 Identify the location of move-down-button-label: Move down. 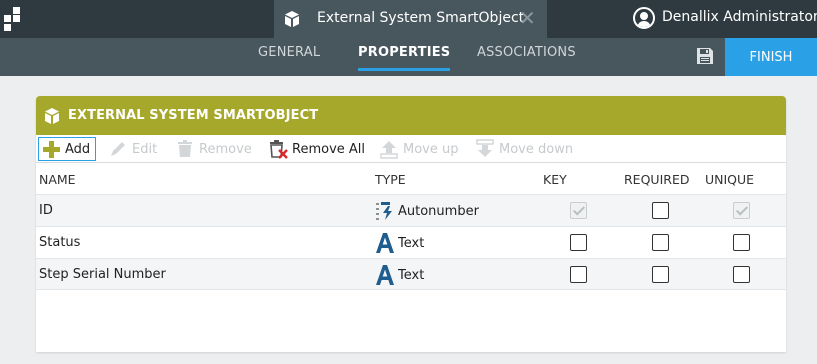
(536, 149).